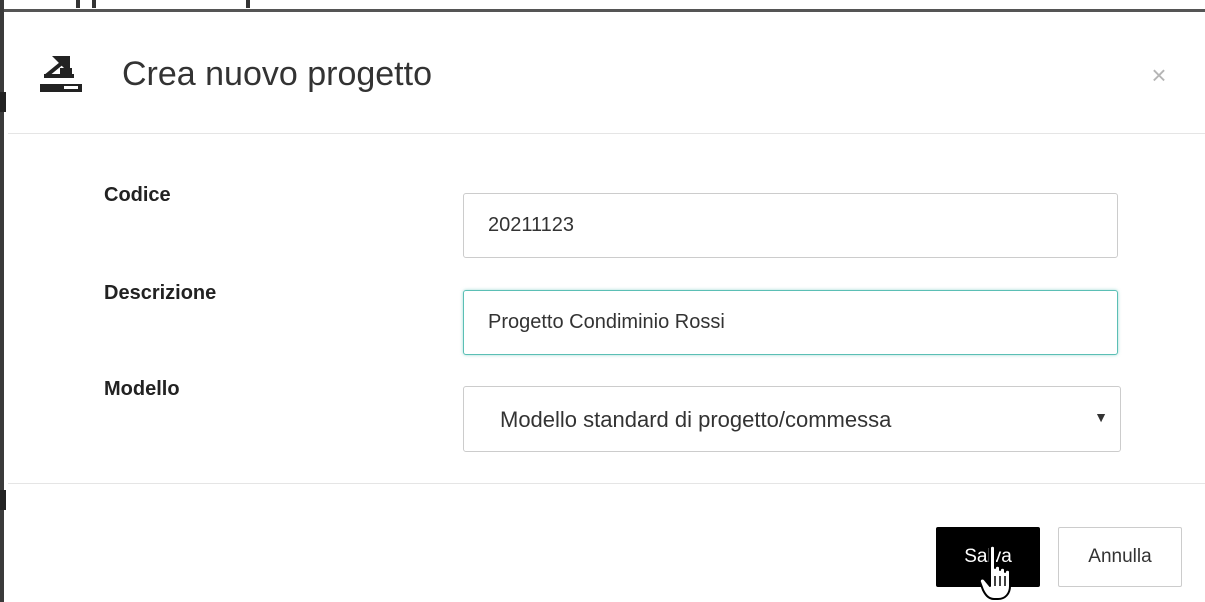  Describe the element at coordinates (142, 389) in the screenshot. I see `modello-label: Modello` at that location.